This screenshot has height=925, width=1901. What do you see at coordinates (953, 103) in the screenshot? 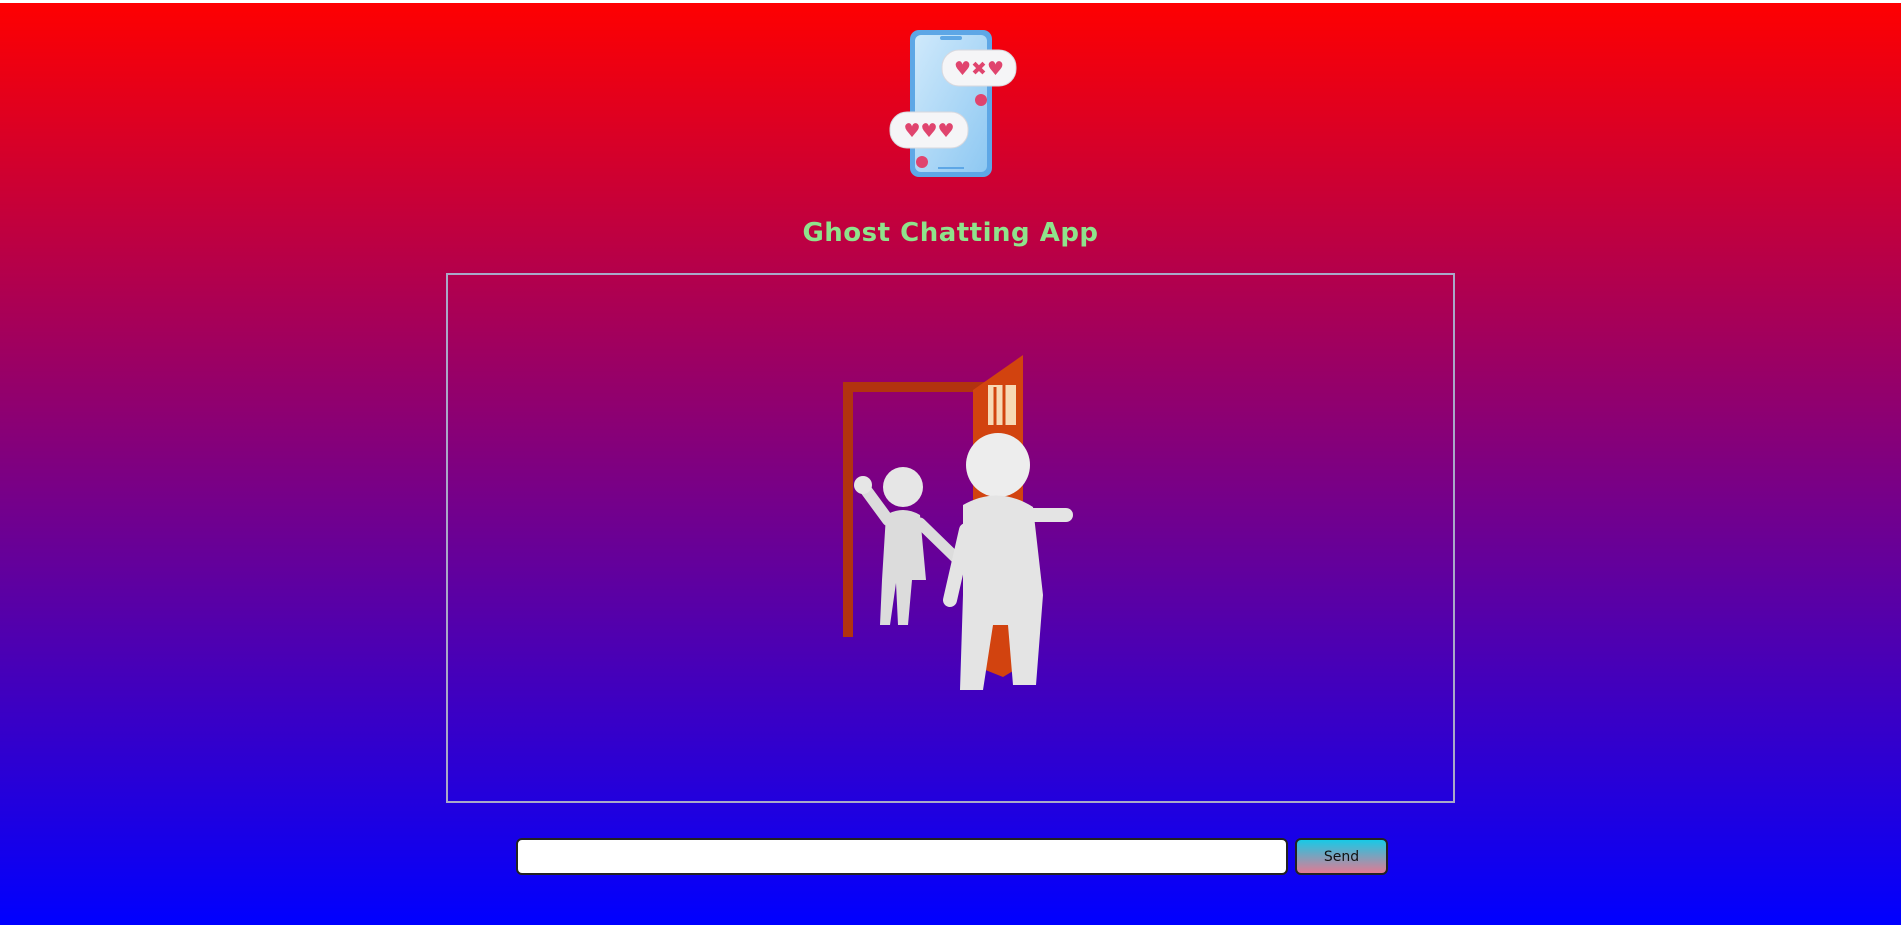
I see `phone-with-heart-messages-icon: ♥✖♥ ♥♥♥` at bounding box center [953, 103].